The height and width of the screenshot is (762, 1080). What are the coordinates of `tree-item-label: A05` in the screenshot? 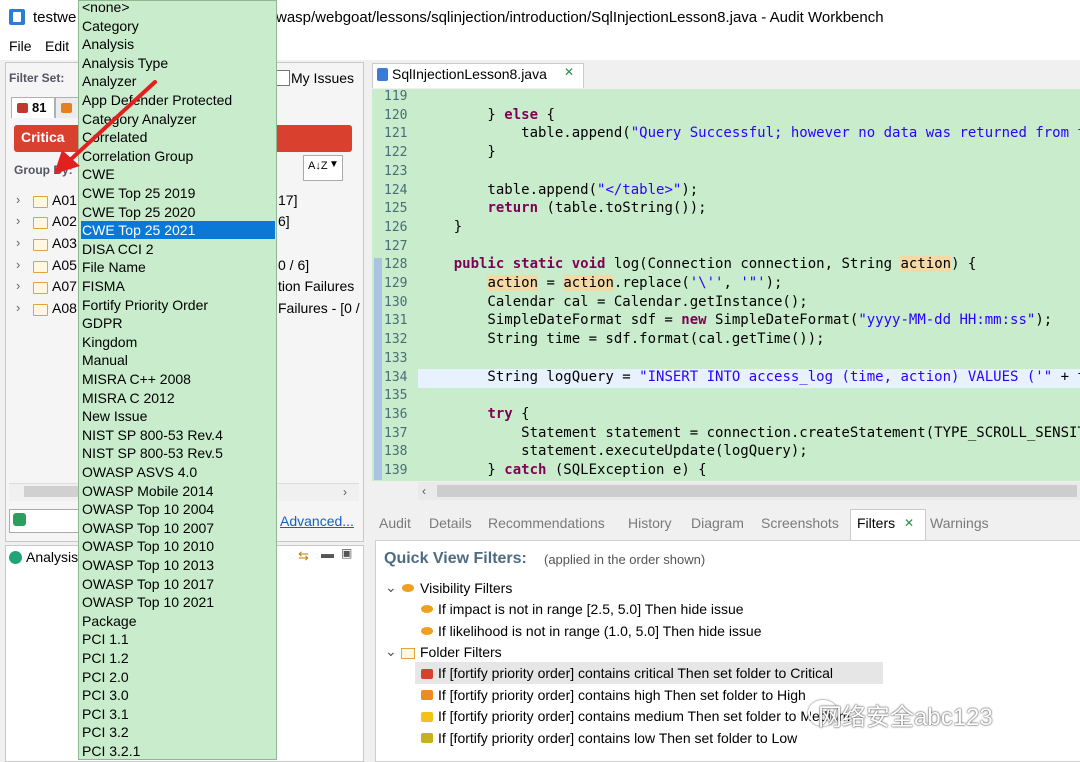 It's located at (64, 265).